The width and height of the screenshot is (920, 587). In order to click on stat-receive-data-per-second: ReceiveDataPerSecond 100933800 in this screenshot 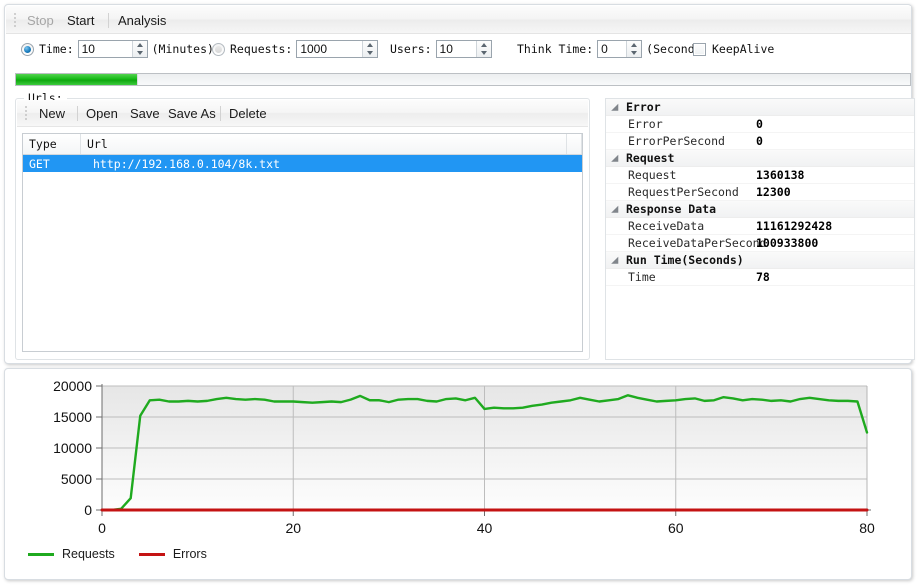, I will do `click(760, 243)`.